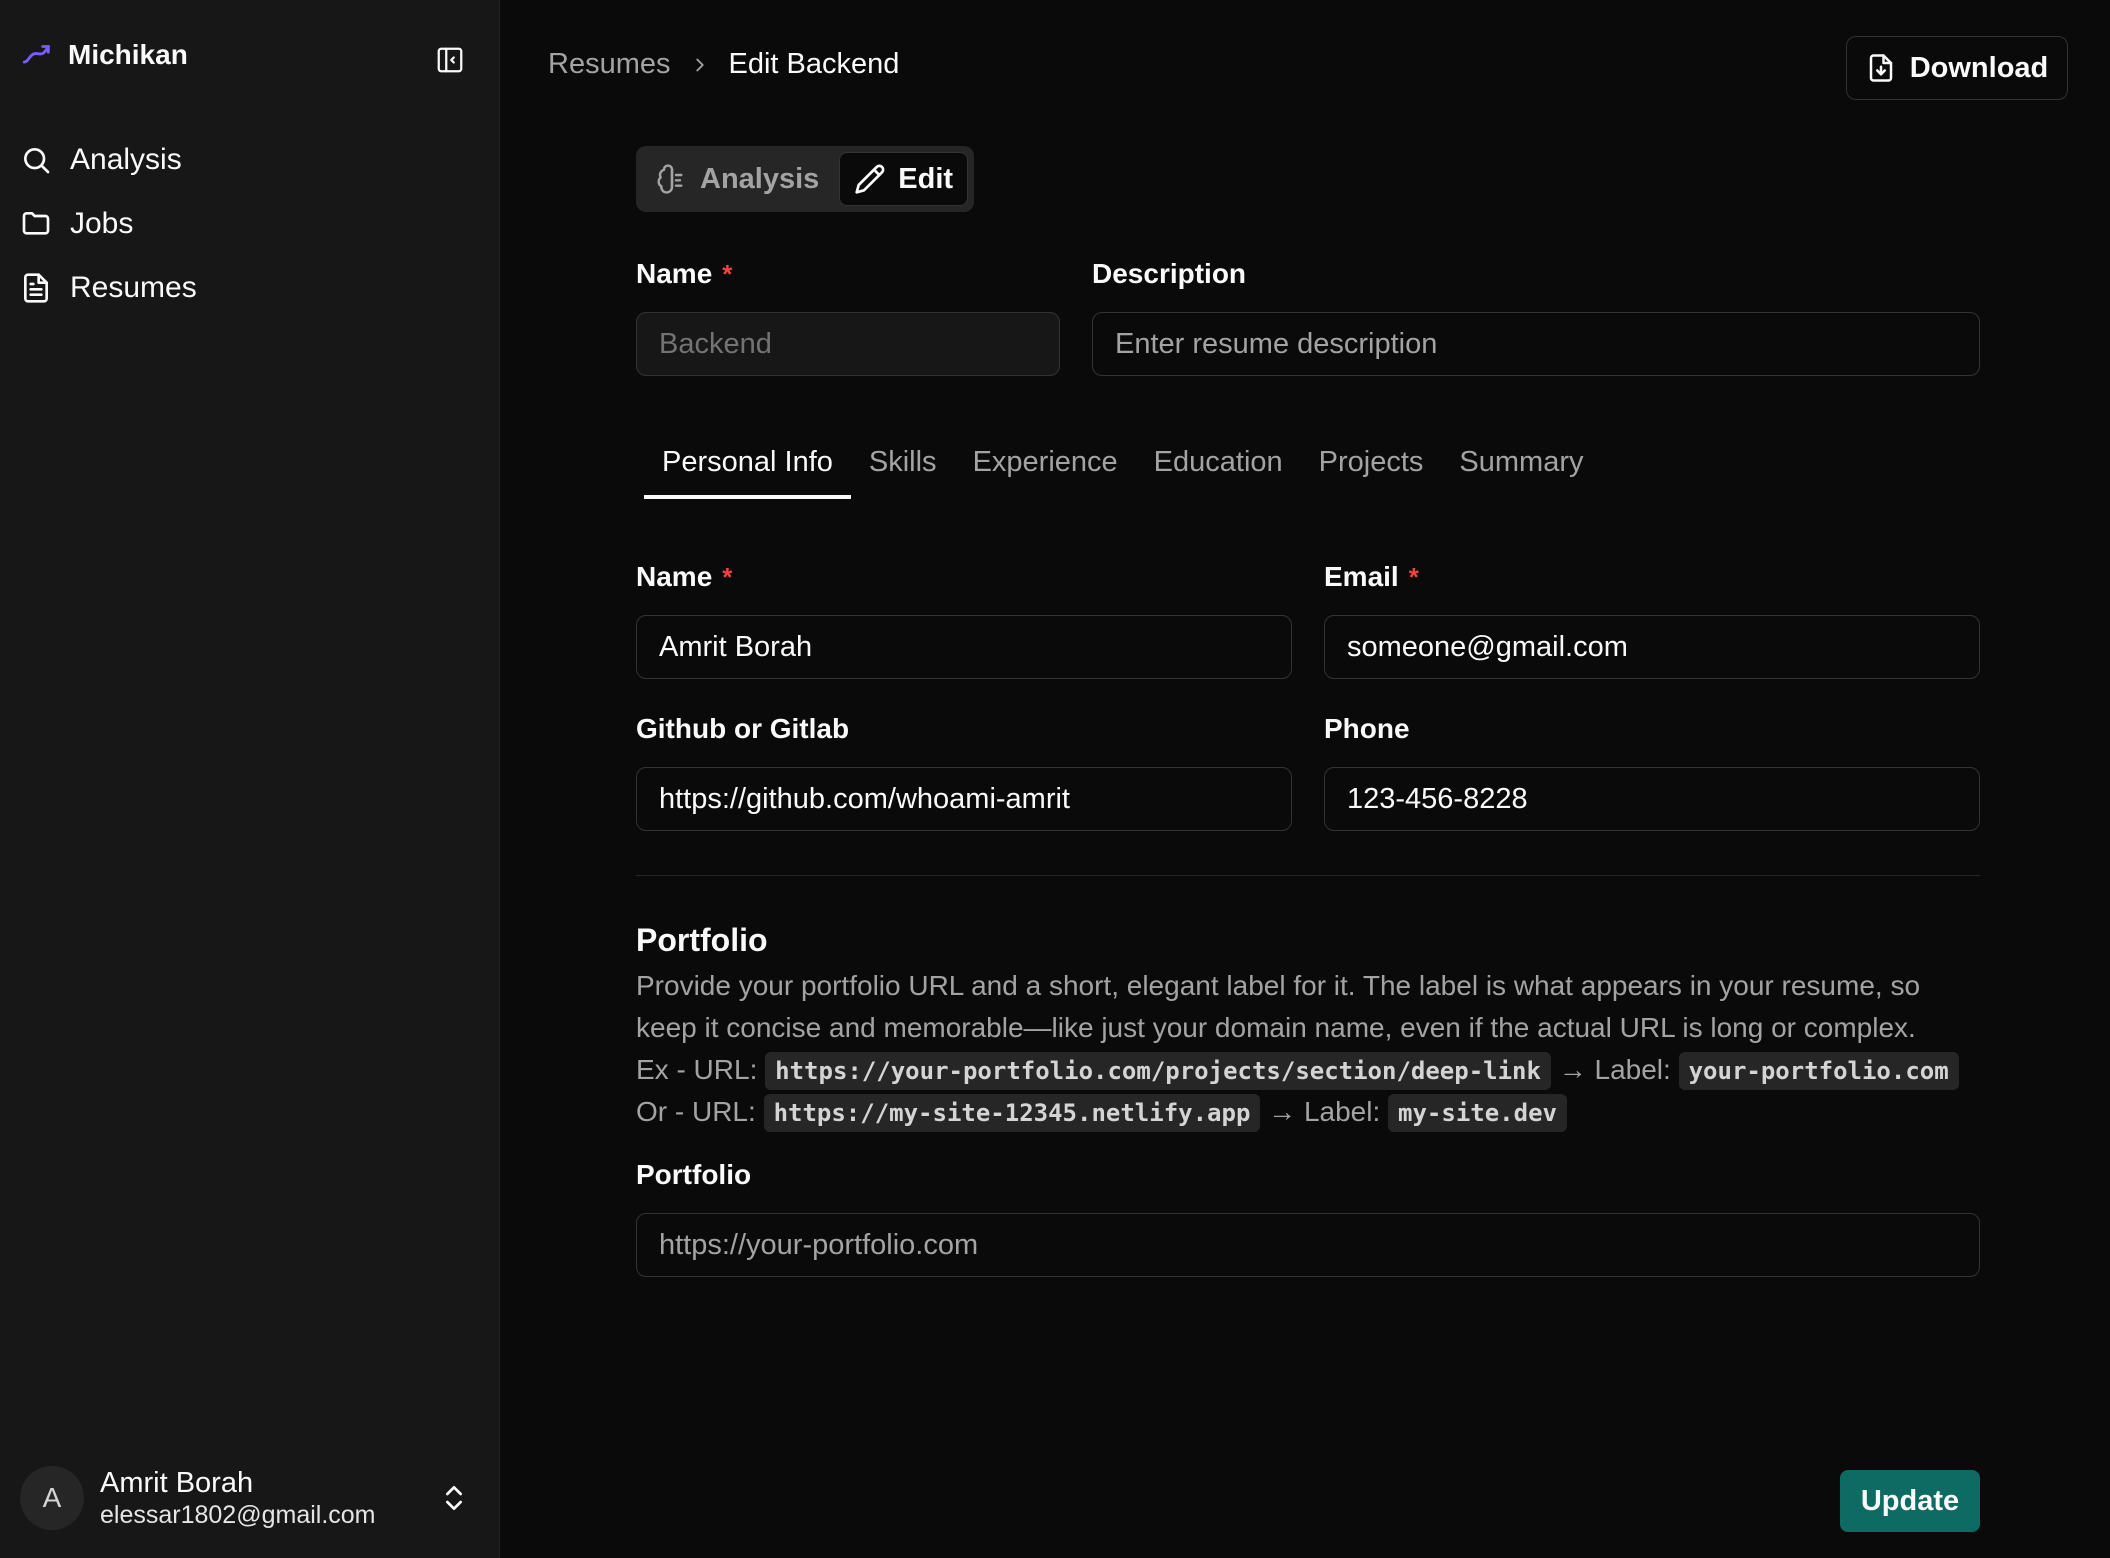  I want to click on person-name-input: Amrit Borah, so click(964, 647).